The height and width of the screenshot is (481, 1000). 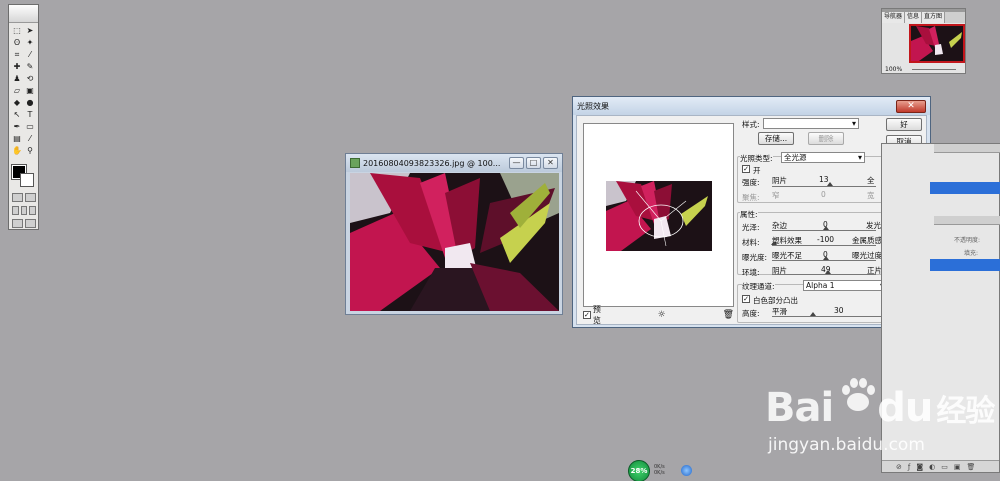 I want to click on type-tool-icon: T, so click(x=30, y=114).